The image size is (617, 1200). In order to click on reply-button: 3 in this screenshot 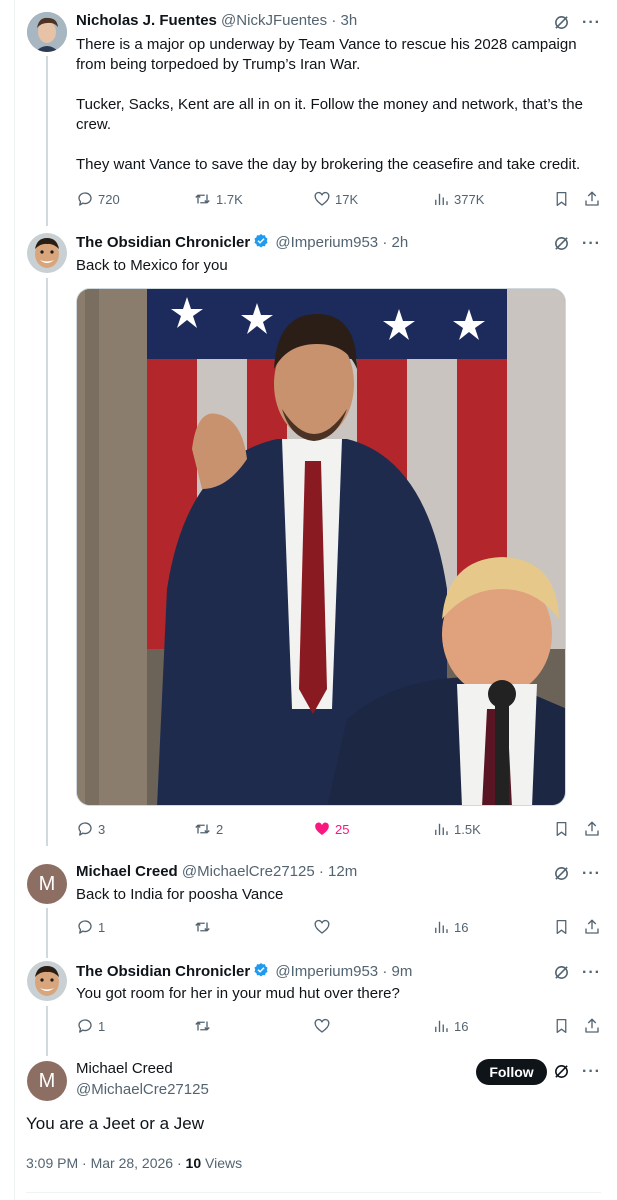, I will do `click(90, 829)`.